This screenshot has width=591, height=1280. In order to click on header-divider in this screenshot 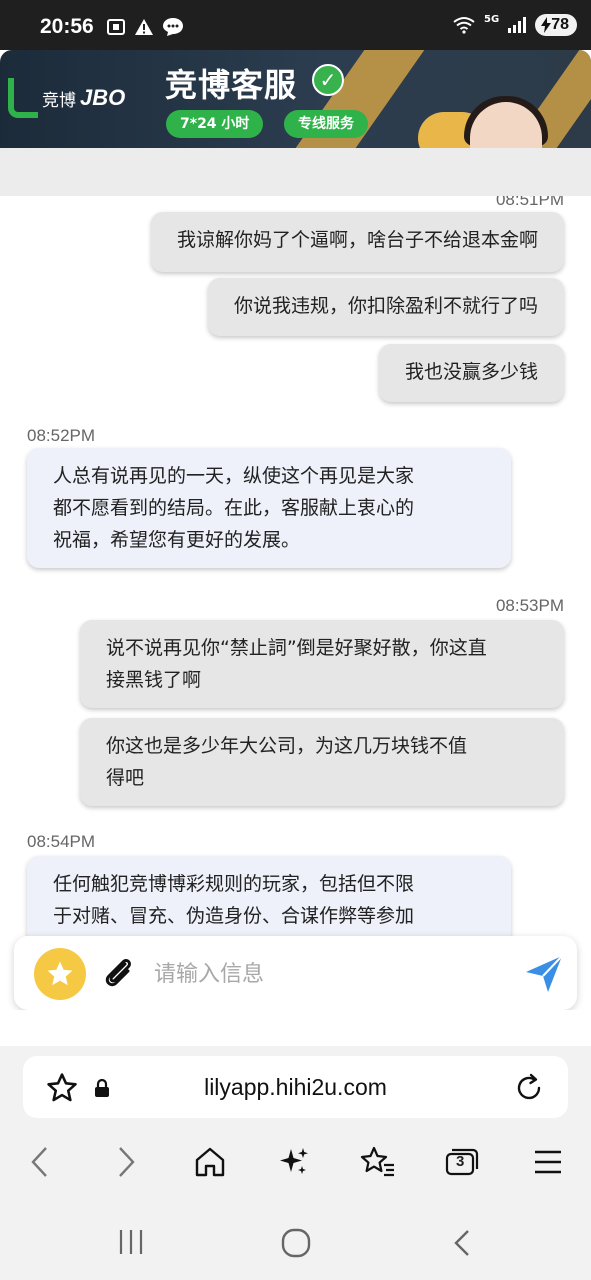, I will do `click(295, 172)`.